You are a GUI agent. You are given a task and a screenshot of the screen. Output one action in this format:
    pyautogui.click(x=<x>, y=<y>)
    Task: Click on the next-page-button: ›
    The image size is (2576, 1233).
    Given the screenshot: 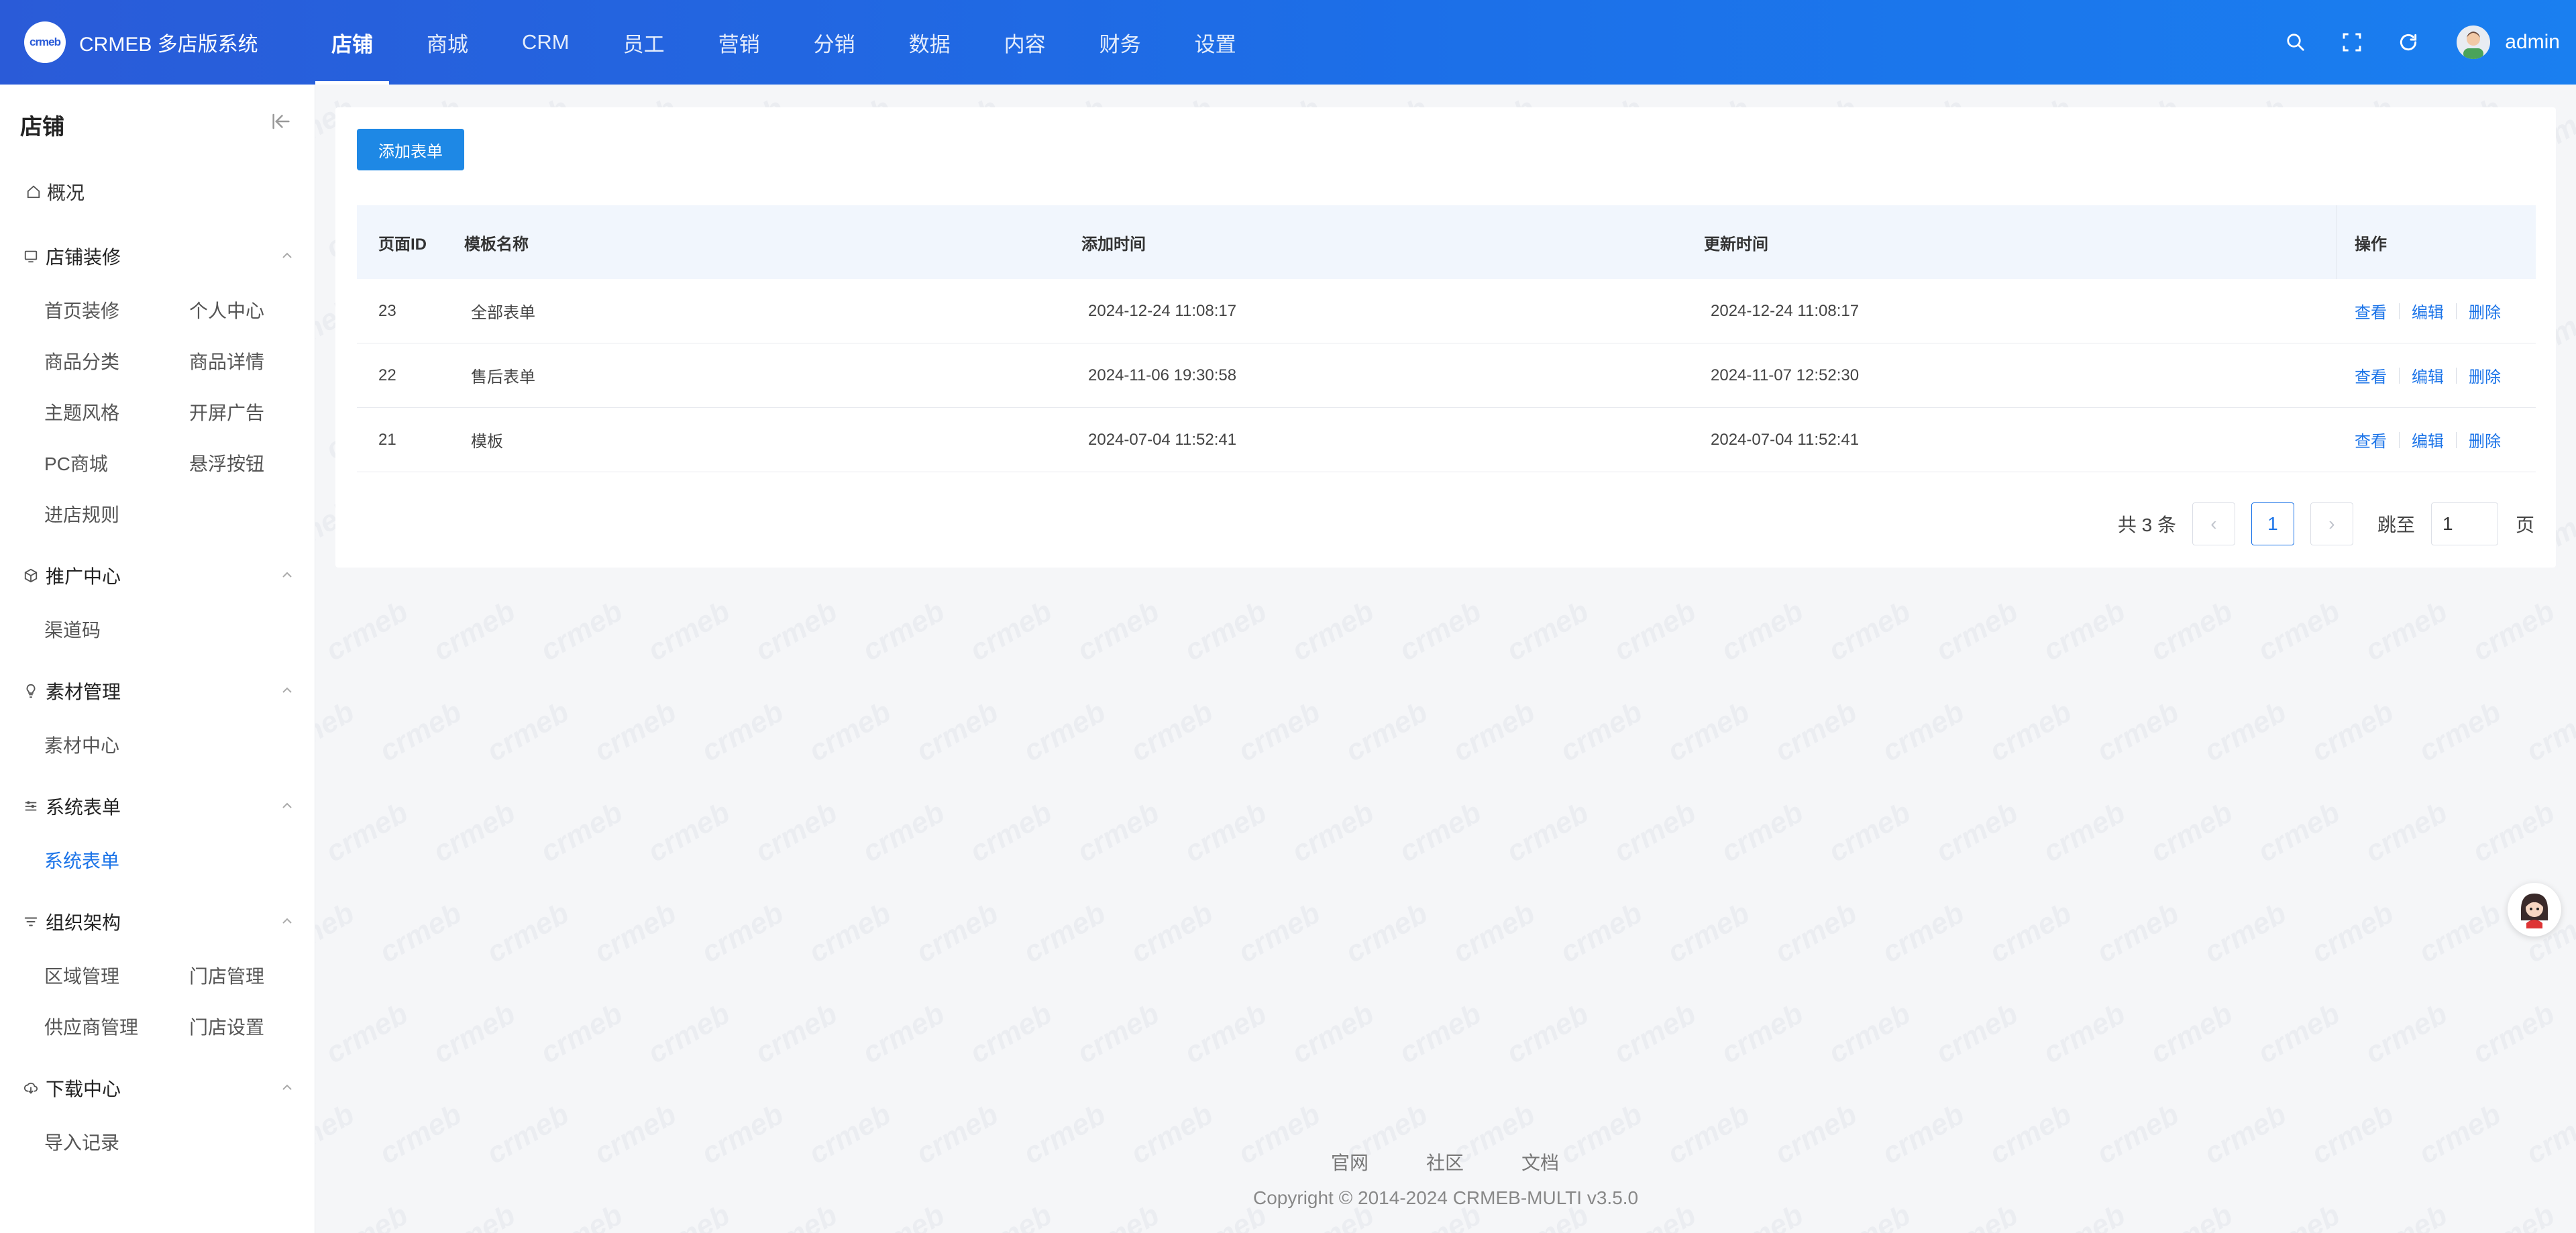 What is the action you would take?
    pyautogui.click(x=2331, y=524)
    